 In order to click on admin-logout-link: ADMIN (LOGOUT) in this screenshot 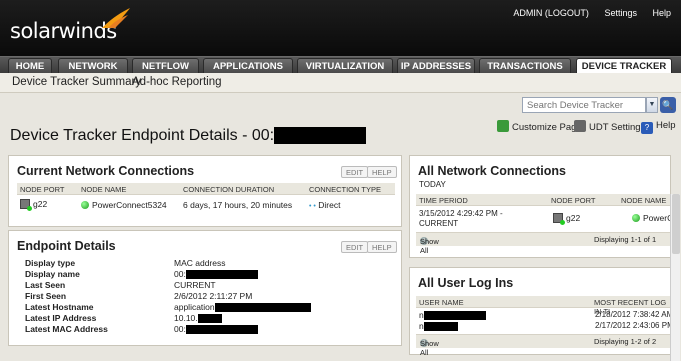, I will do `click(551, 13)`.